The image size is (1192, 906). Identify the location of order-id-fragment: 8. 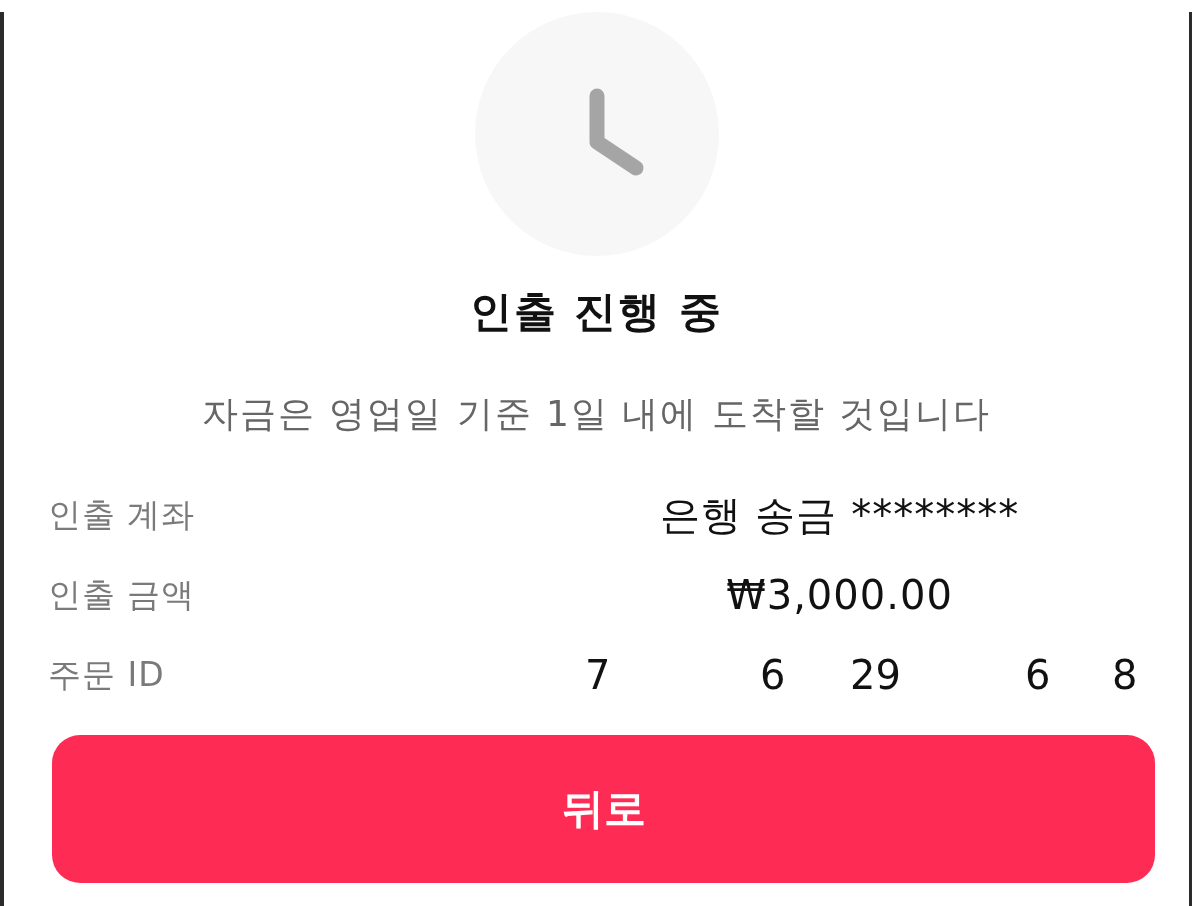
(1125, 675).